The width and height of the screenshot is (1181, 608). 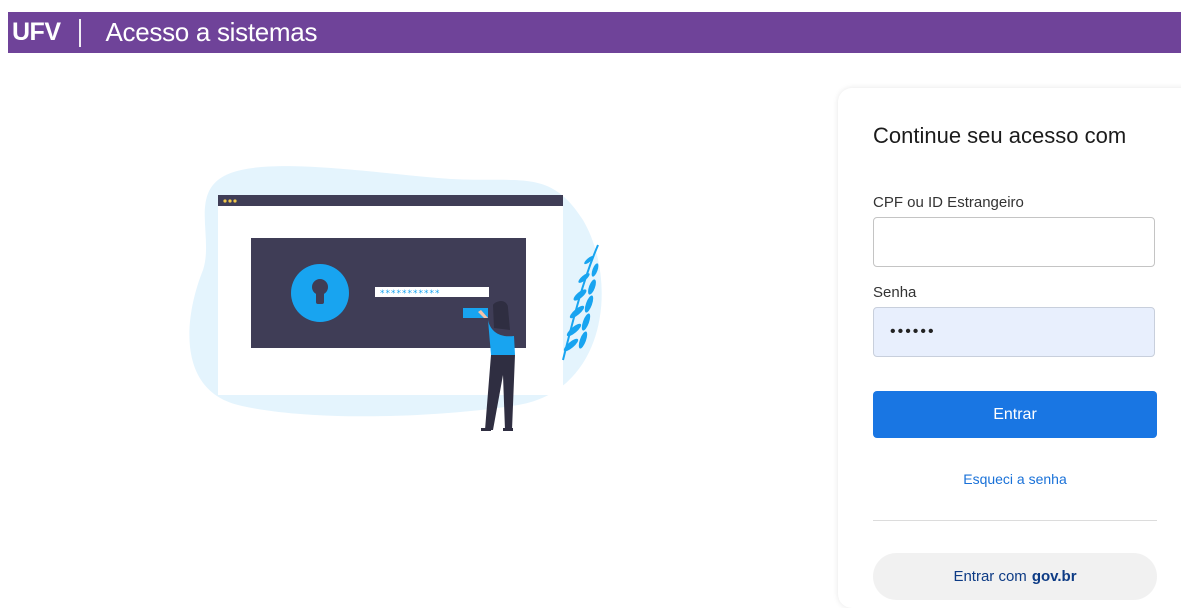 What do you see at coordinates (410, 294) in the screenshot?
I see `illustration-password-mask: ***********` at bounding box center [410, 294].